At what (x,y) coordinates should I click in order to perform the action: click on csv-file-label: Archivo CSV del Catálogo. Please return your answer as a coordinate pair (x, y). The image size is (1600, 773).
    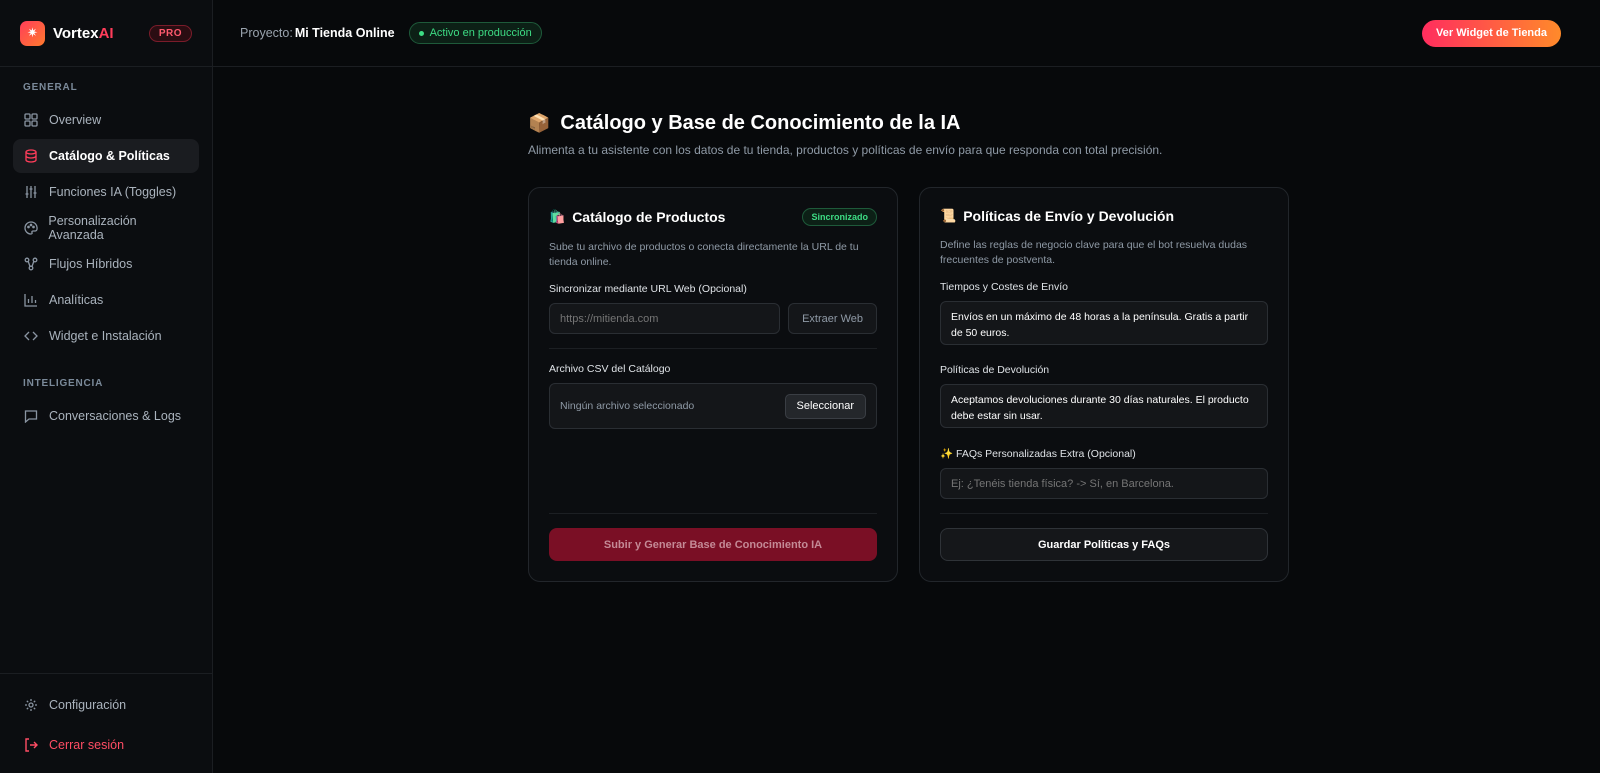
    Looking at the image, I should click on (610, 369).